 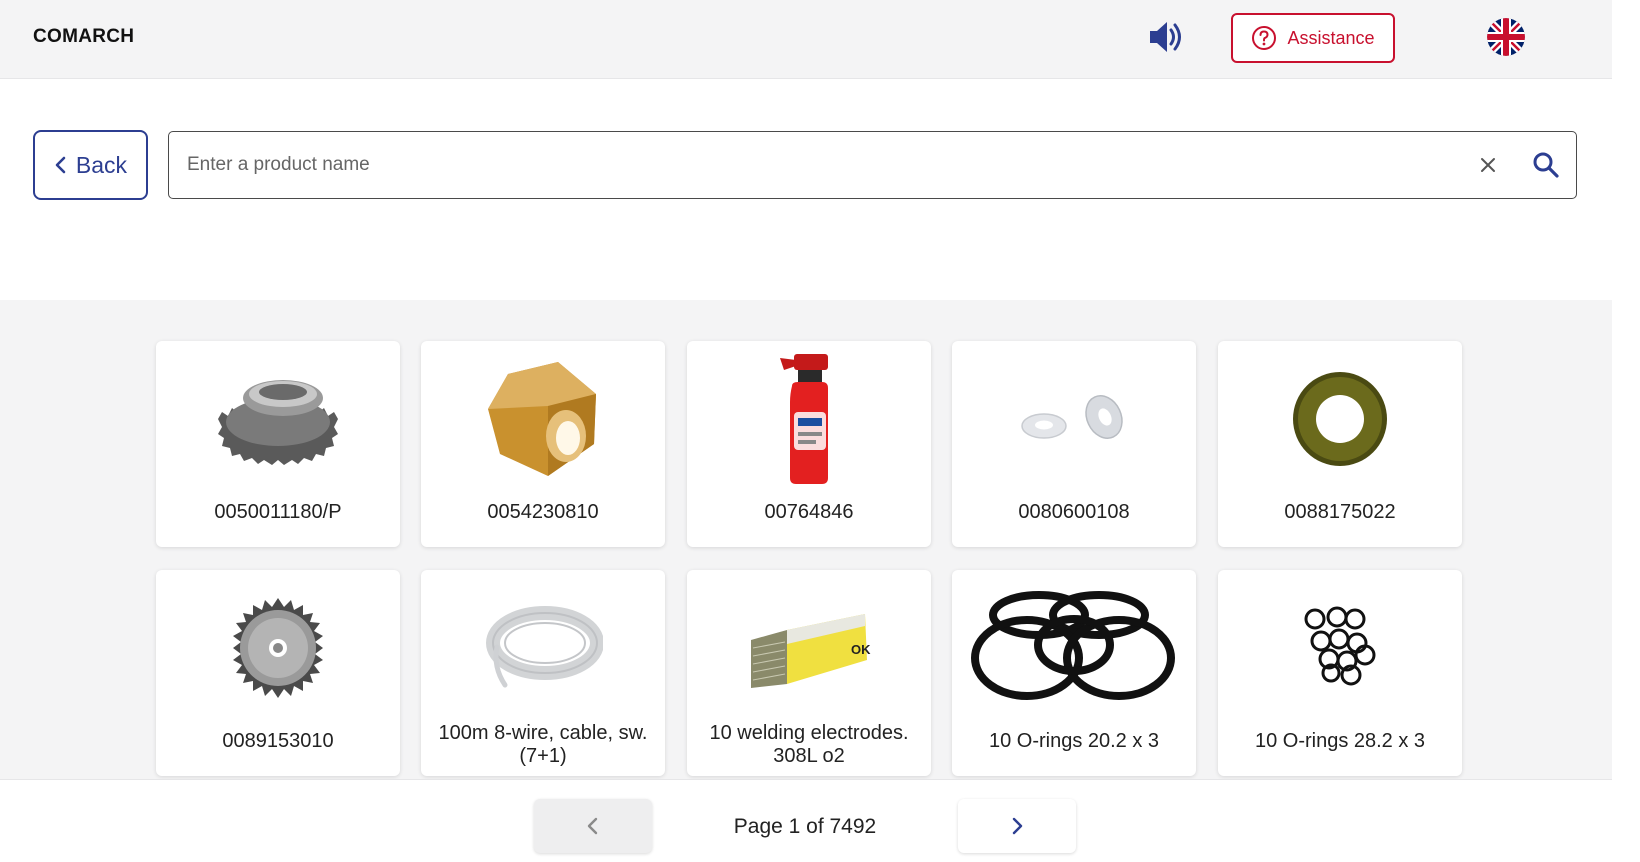 I want to click on o-rings-small-icon, so click(x=1340, y=646).